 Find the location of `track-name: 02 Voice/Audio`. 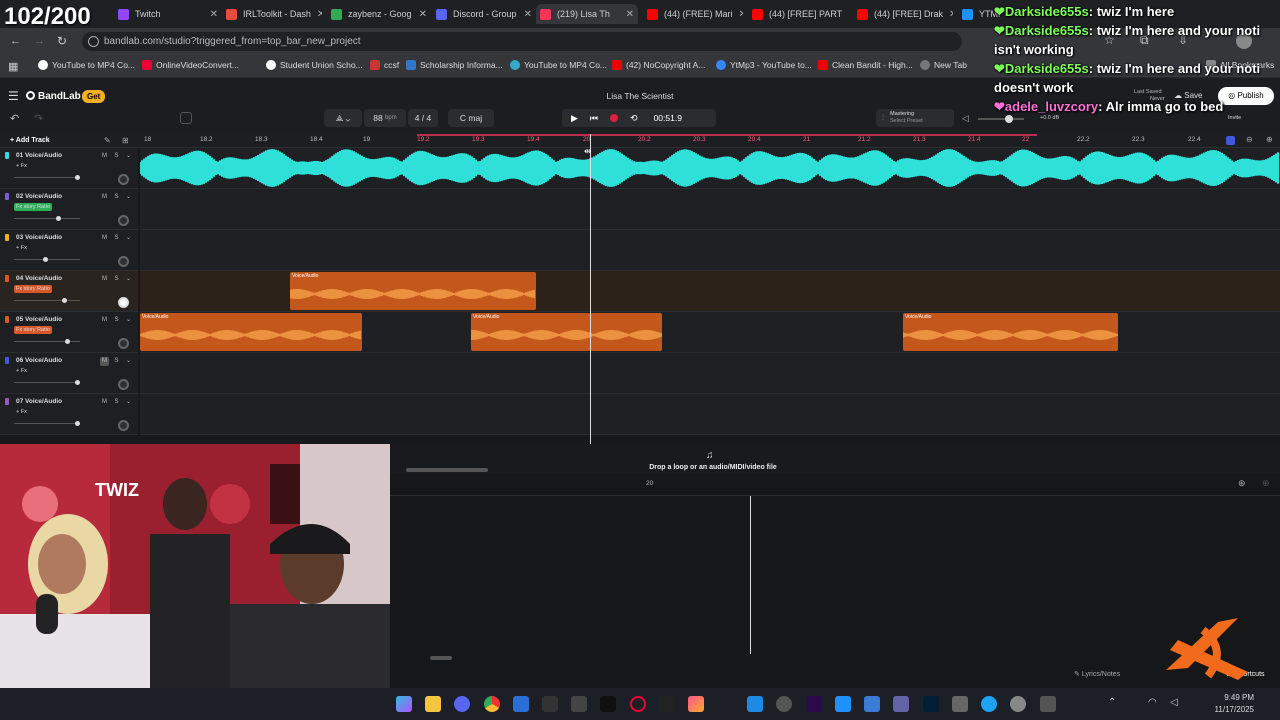

track-name: 02 Voice/Audio is located at coordinates (39, 196).